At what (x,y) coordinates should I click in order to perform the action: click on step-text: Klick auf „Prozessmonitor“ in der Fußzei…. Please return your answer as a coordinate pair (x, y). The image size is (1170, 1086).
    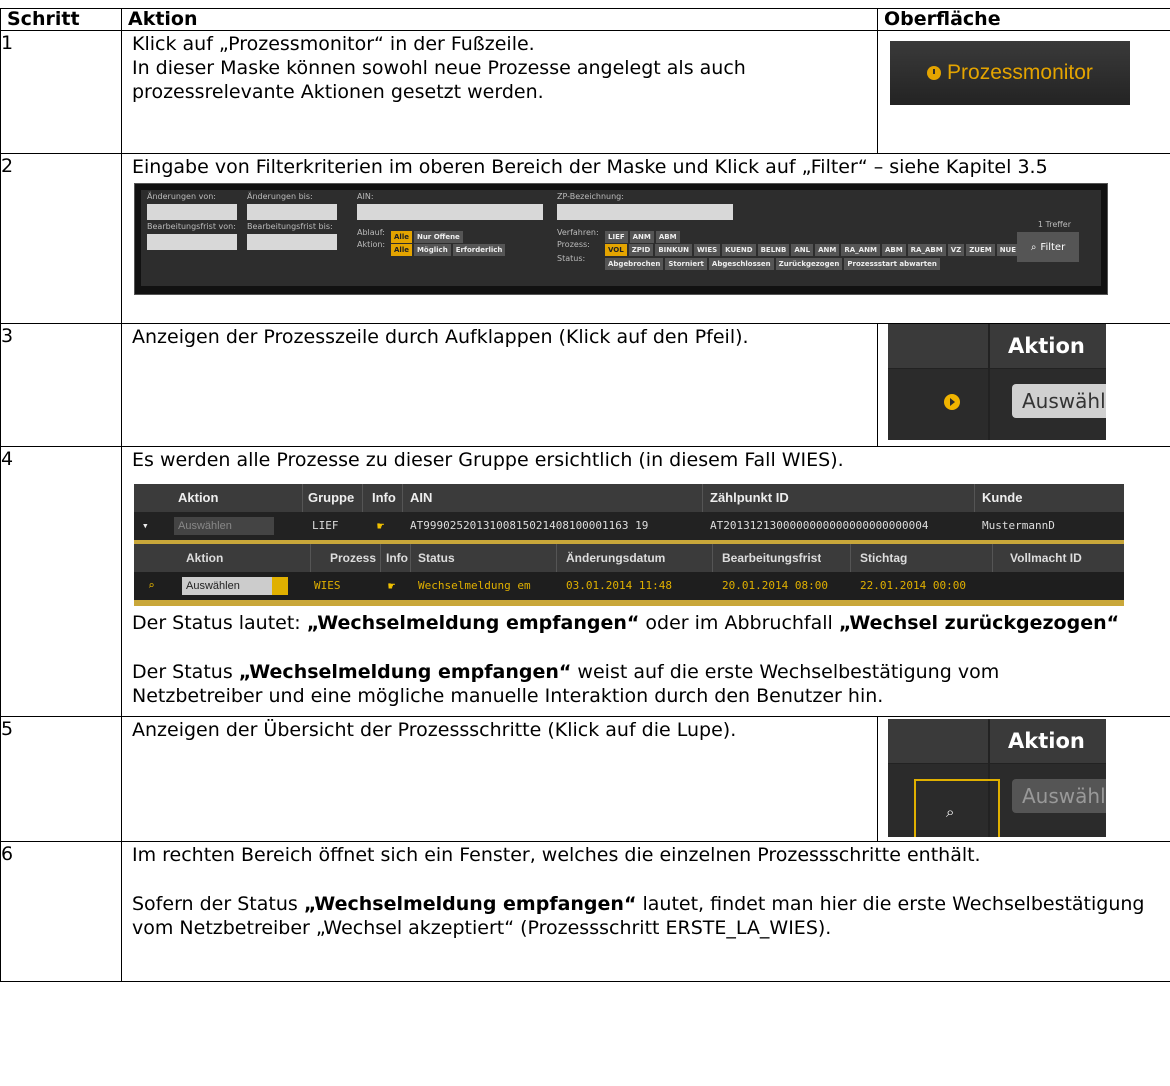
    Looking at the image, I should click on (333, 44).